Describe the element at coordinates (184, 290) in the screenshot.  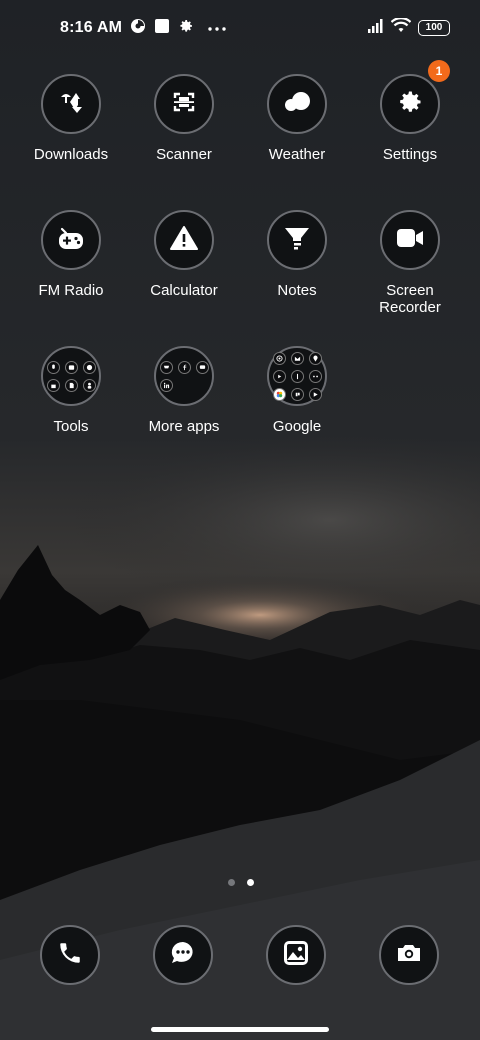
I see `app-label: Calculator` at that location.